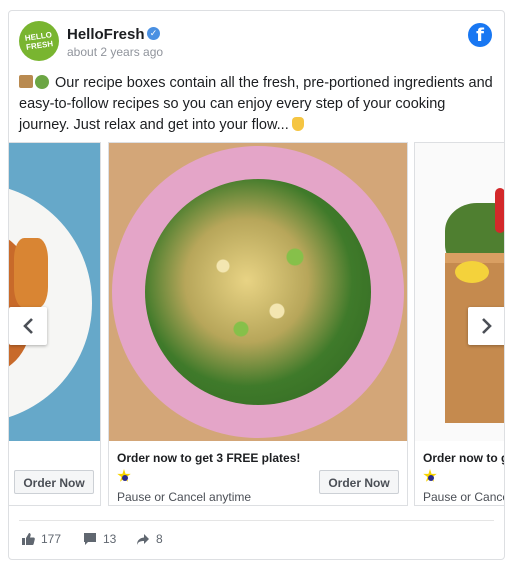  Describe the element at coordinates (106, 34) in the screenshot. I see `page-name: HelloFresh` at that location.